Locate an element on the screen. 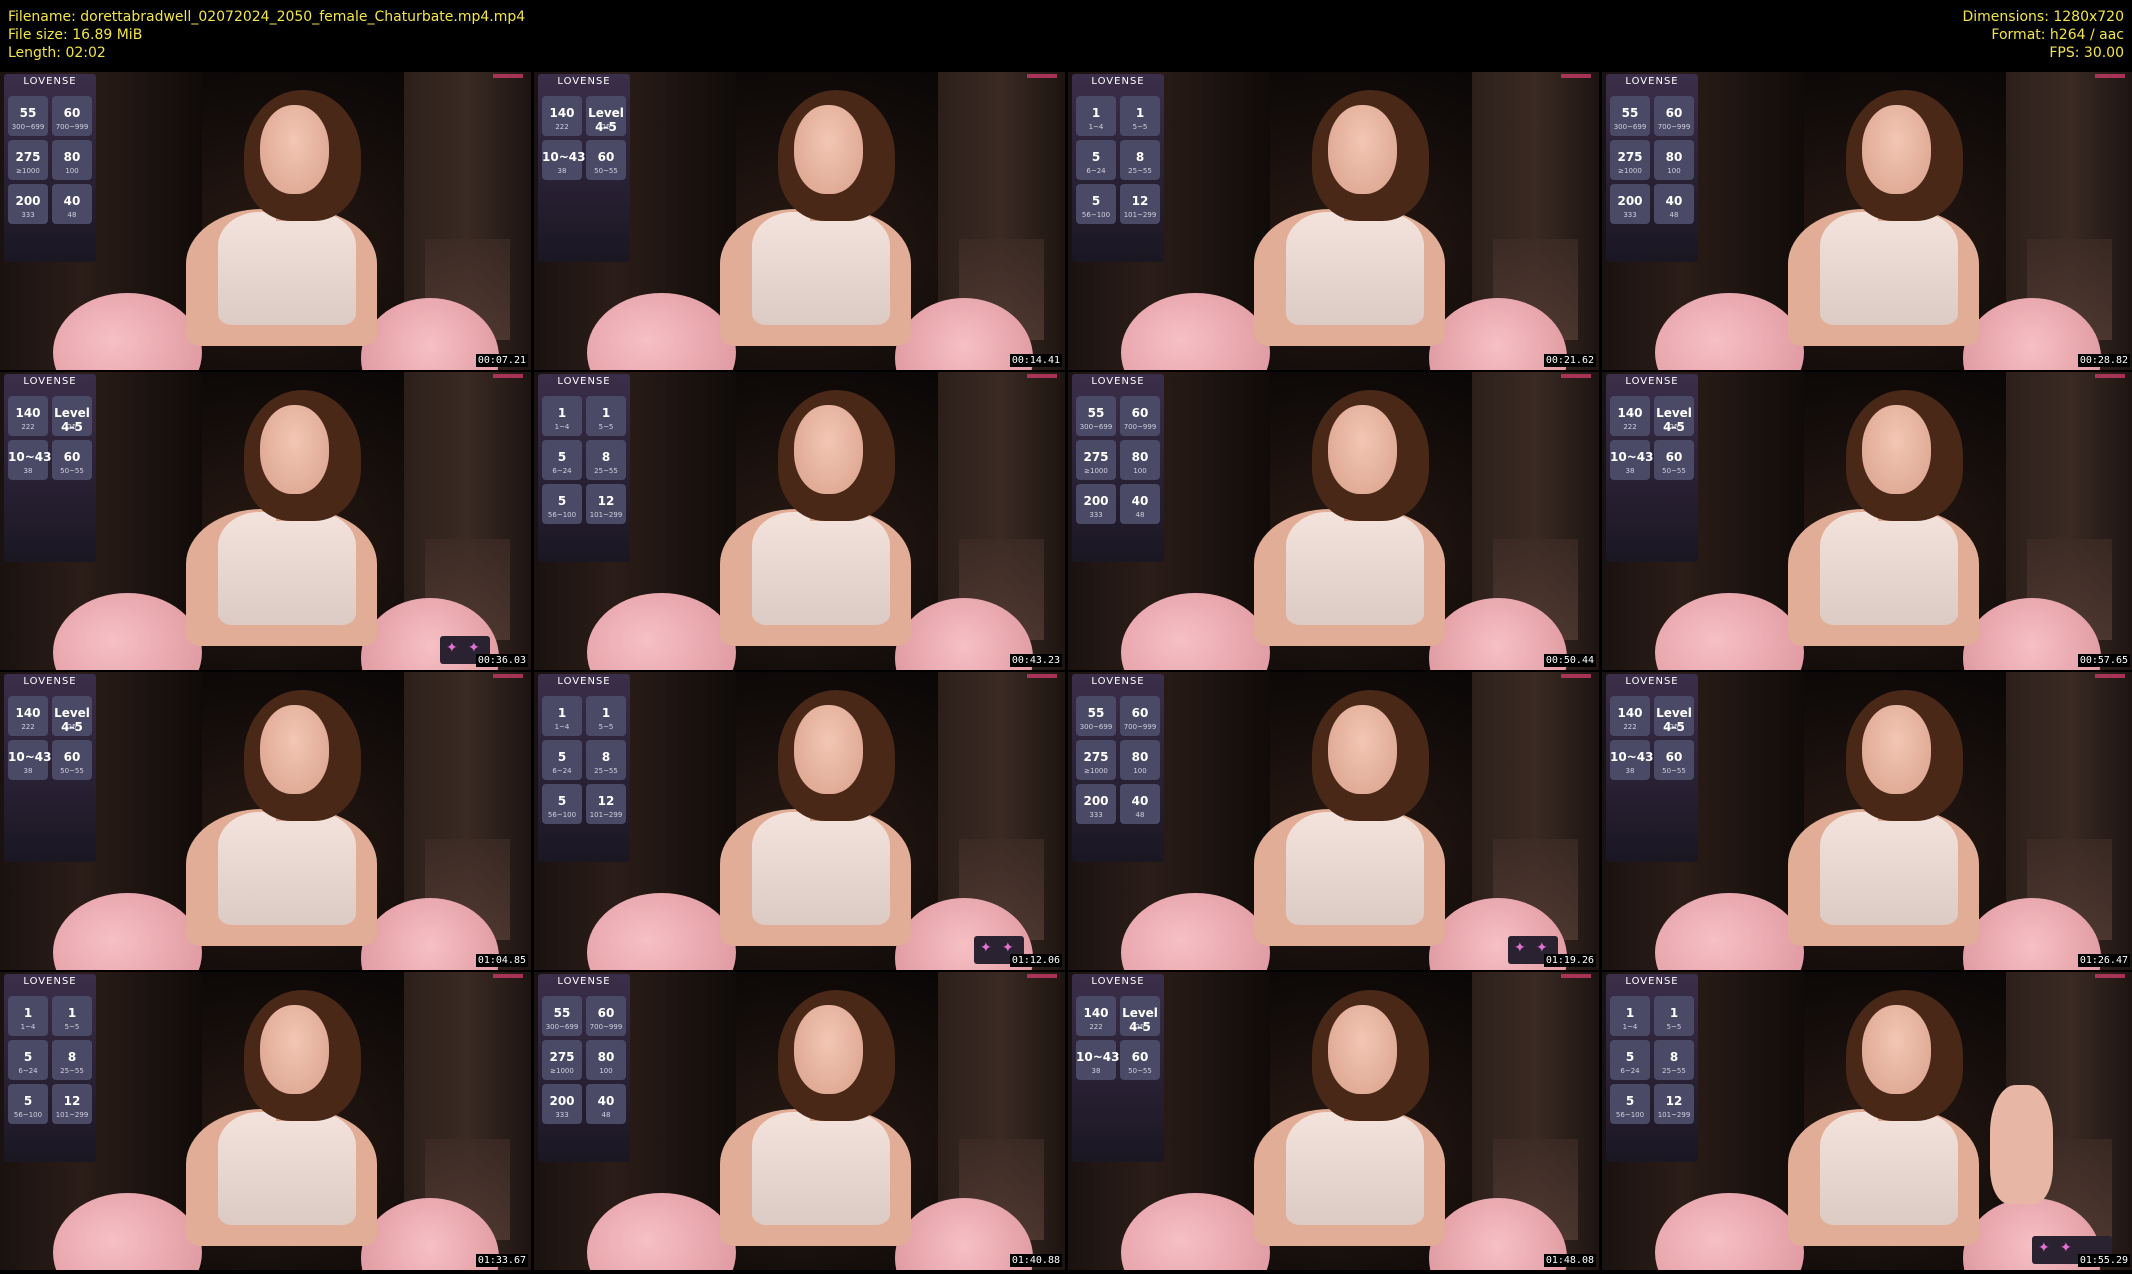 The width and height of the screenshot is (2132, 1274). tile-sub: 25~55 is located at coordinates (1140, 171).